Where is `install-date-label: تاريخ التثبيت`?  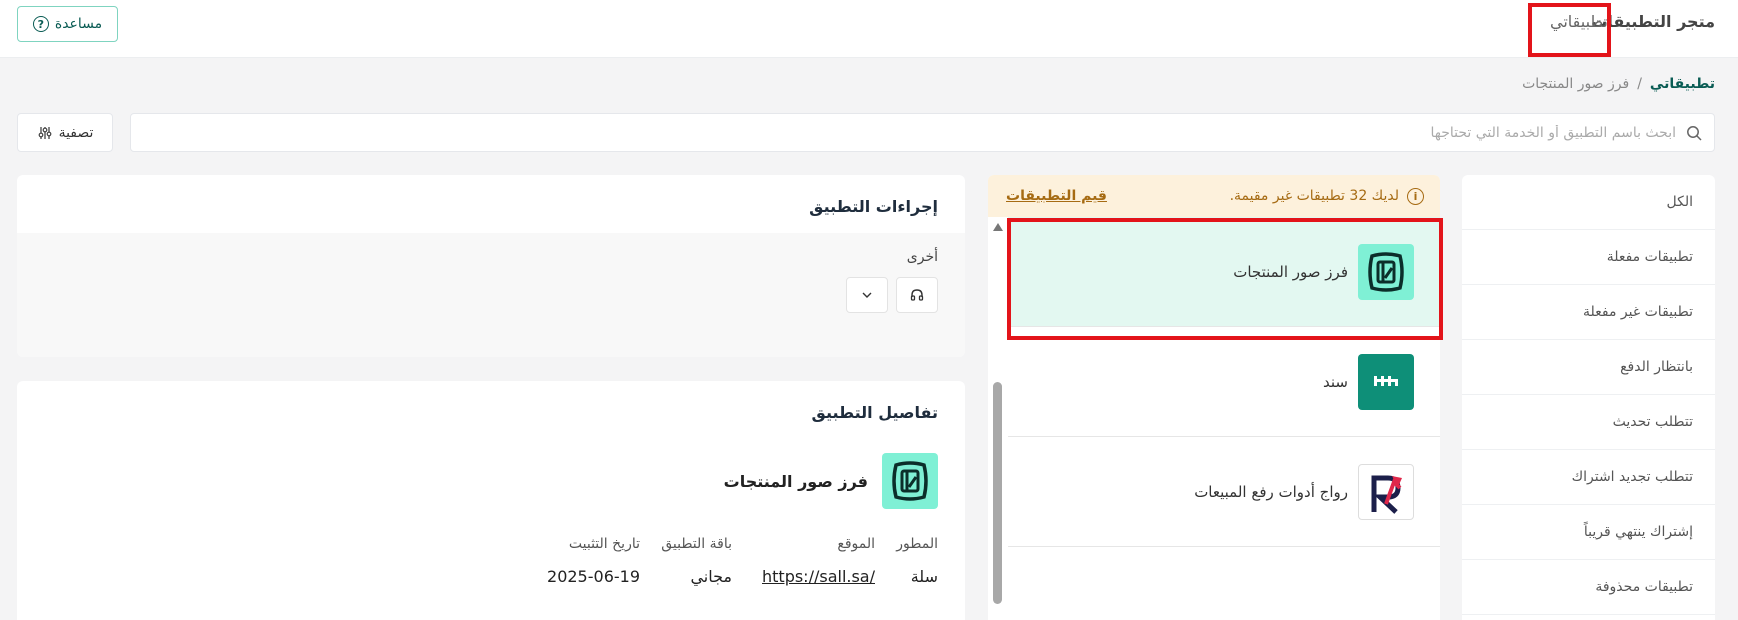
install-date-label: تاريخ التثبيت is located at coordinates (604, 544).